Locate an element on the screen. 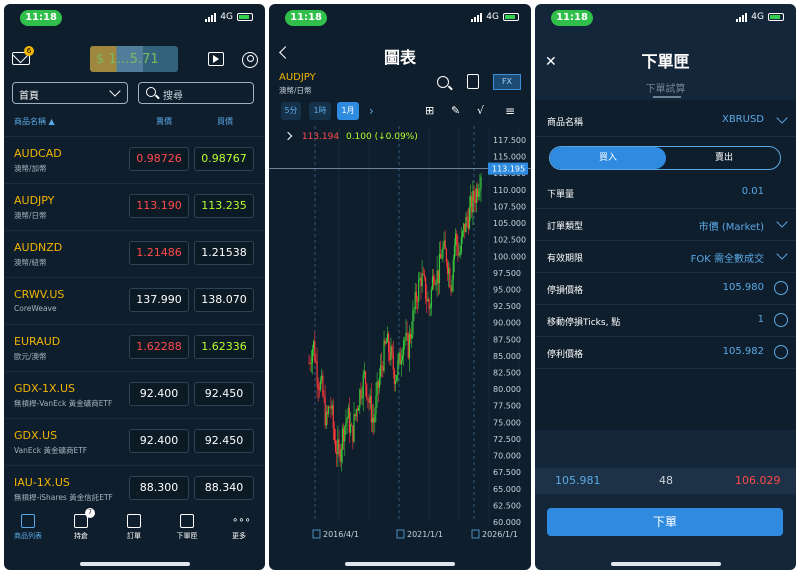 This screenshot has width=800, height=574. bid-price: 137.990 is located at coordinates (159, 300).